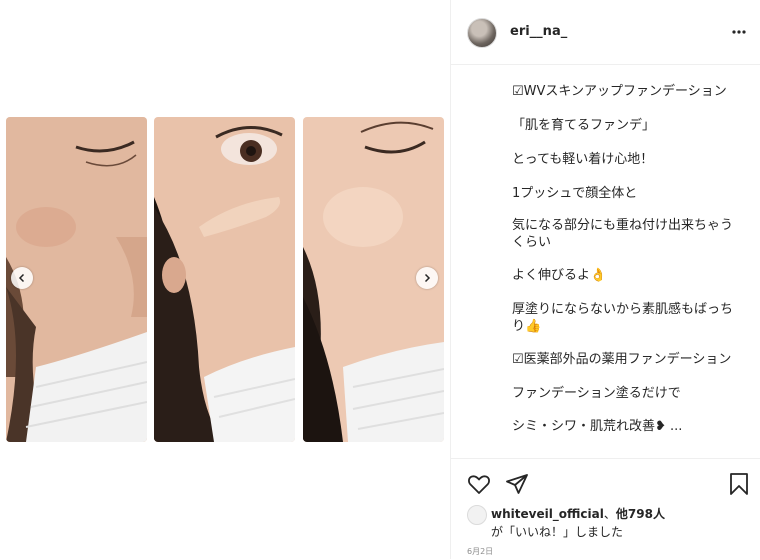 The width and height of the screenshot is (760, 560). What do you see at coordinates (640, 514) in the screenshot?
I see `likes-others-link: 他798人` at bounding box center [640, 514].